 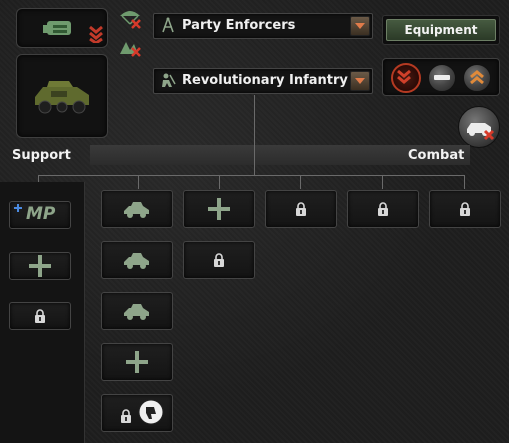 What do you see at coordinates (169, 80) in the screenshot?
I see `soldier-icon` at bounding box center [169, 80].